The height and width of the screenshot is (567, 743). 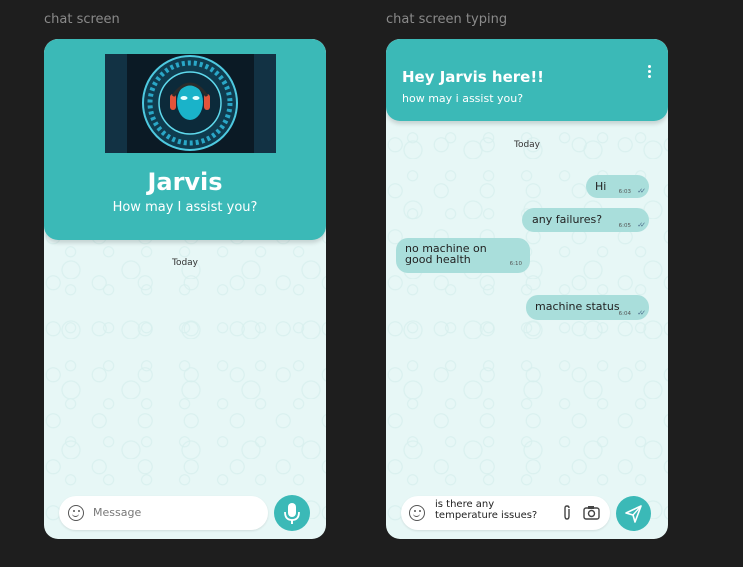 What do you see at coordinates (617, 186) in the screenshot?
I see `message-bubble-outgoing: Hi 6:03 ✓✓` at bounding box center [617, 186].